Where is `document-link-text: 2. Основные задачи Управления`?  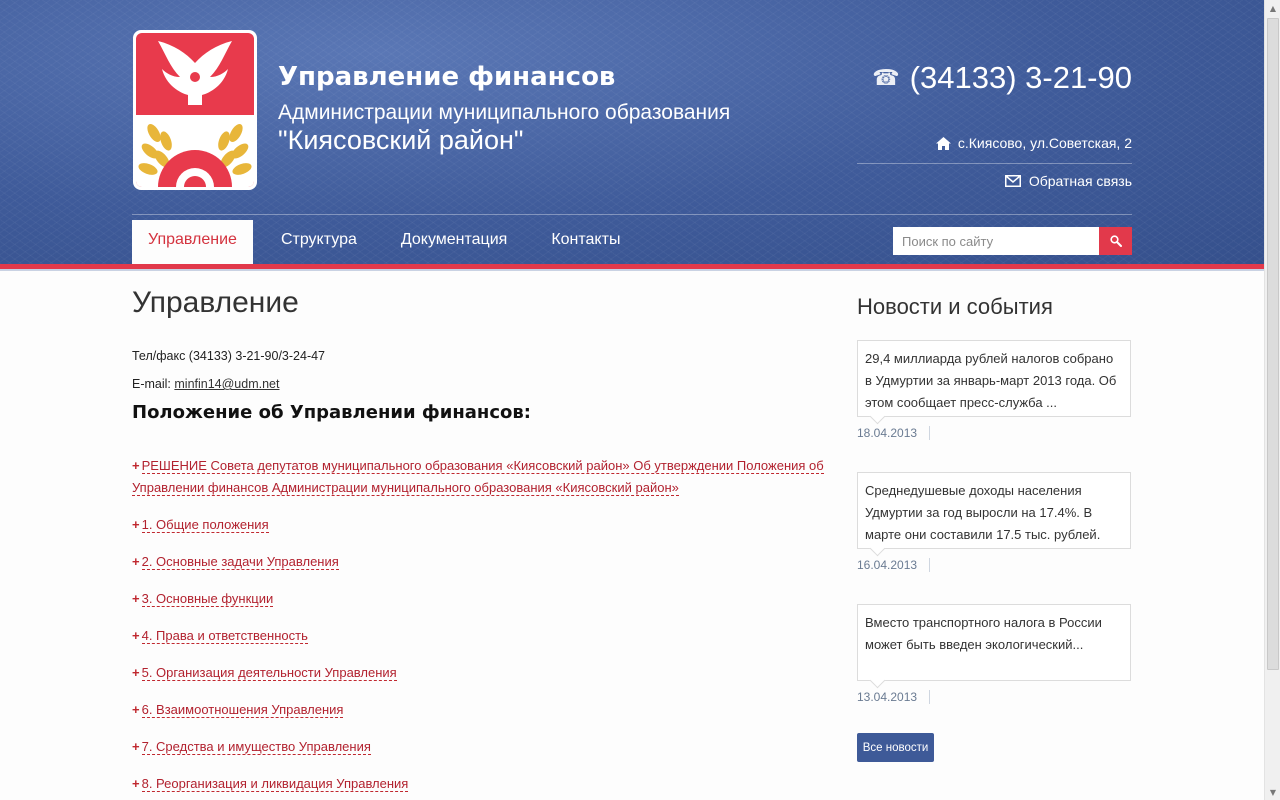
document-link-text: 2. Основные задачи Управления is located at coordinates (240, 562).